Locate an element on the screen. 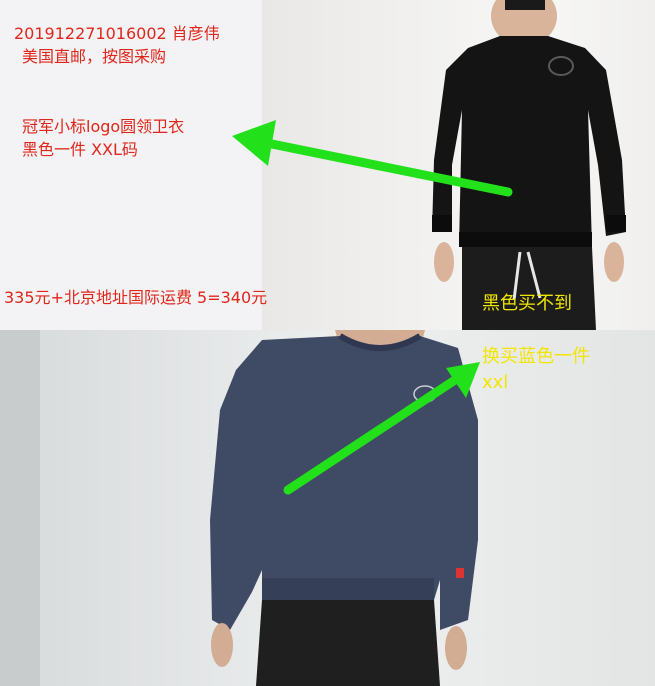 This screenshot has width=655, height=686. bottom-arrow-shaft is located at coordinates (373, 434).